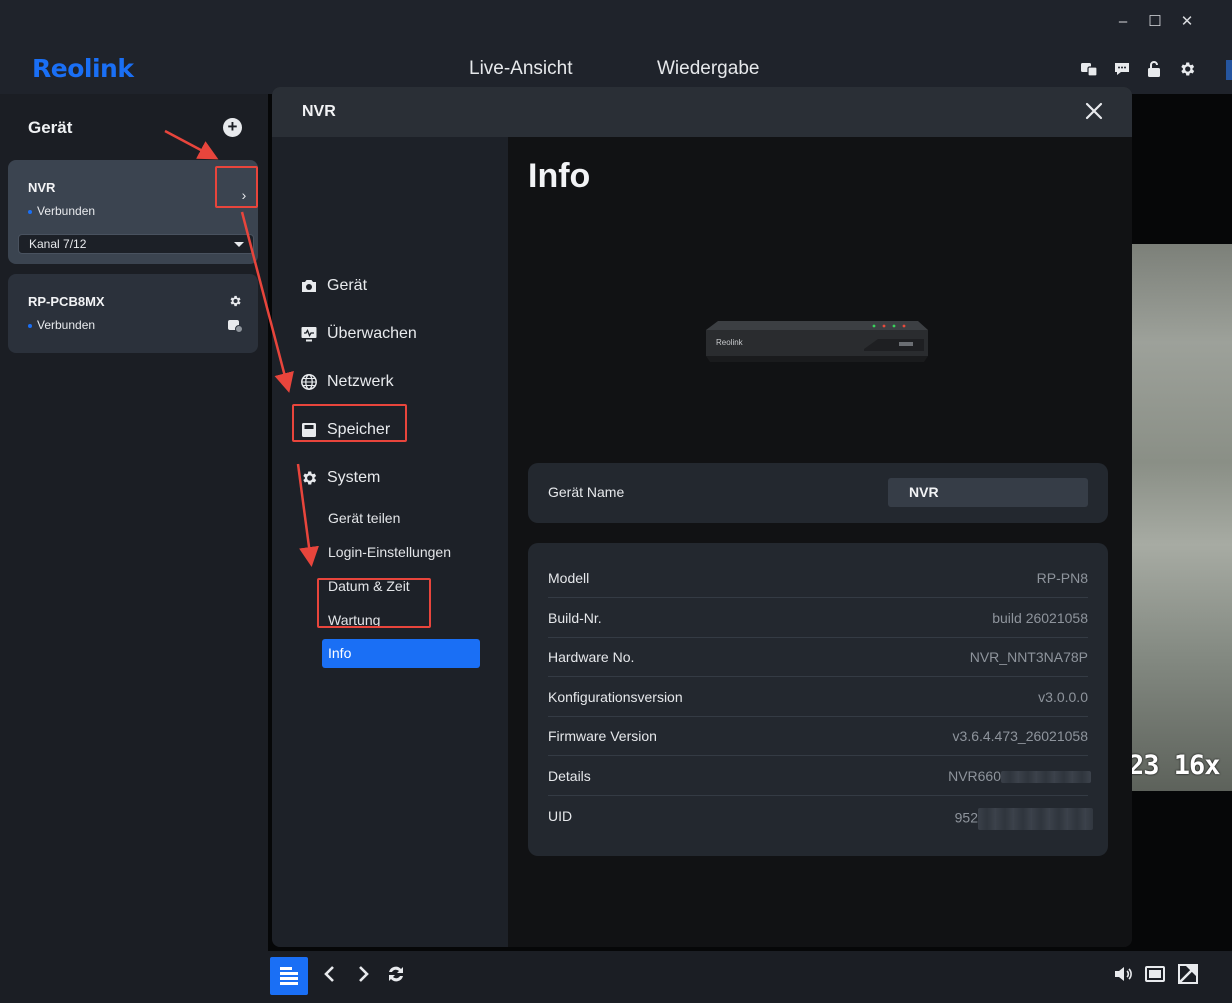 The height and width of the screenshot is (1003, 1232). Describe the element at coordinates (369, 586) in the screenshot. I see `subnav-date-time: Datum & Zeit` at that location.